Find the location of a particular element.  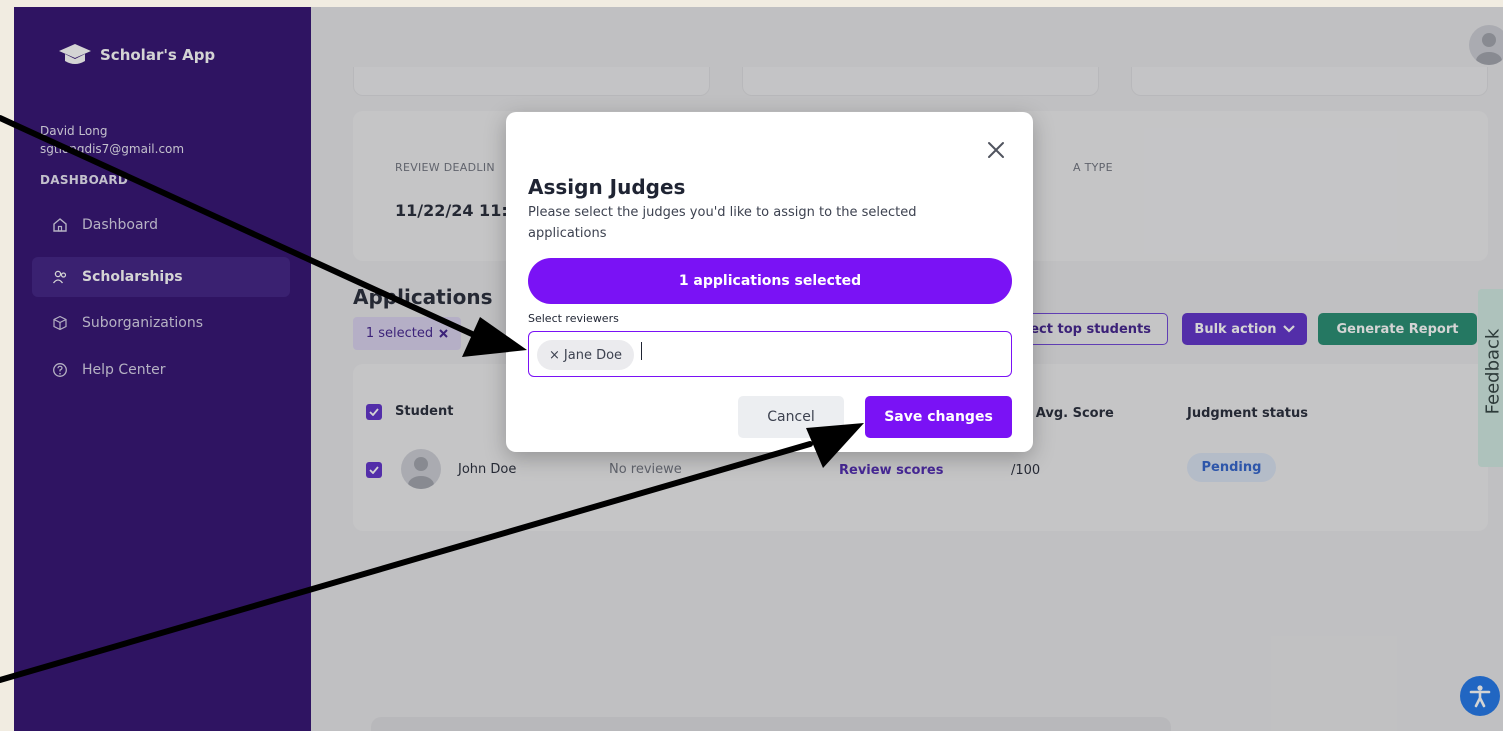

save-changes-button: Save changes is located at coordinates (938, 417).